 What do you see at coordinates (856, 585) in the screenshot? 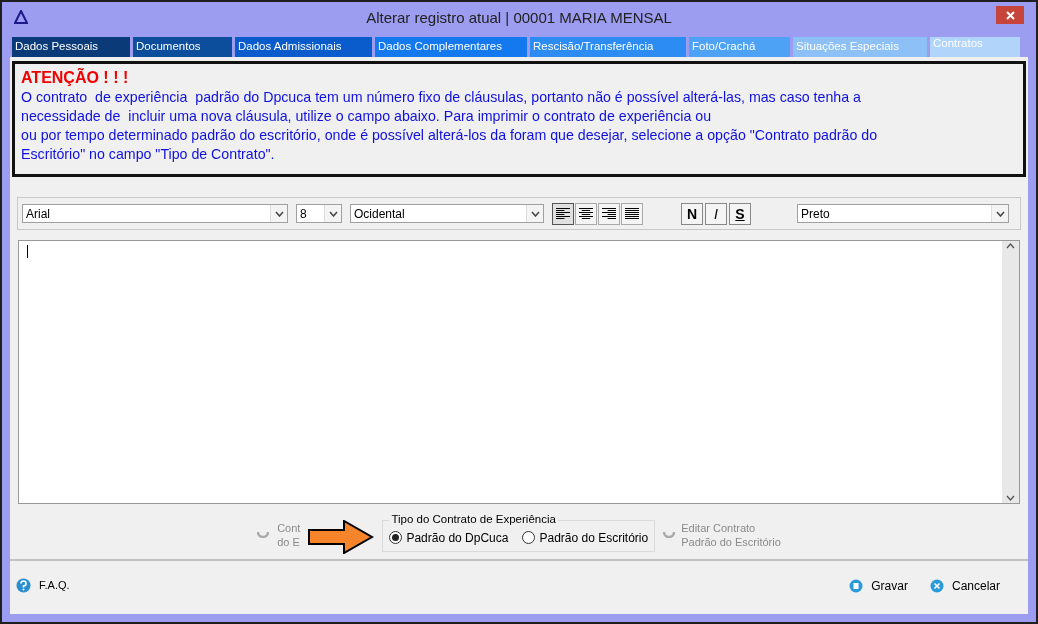
I see `save-icon` at bounding box center [856, 585].